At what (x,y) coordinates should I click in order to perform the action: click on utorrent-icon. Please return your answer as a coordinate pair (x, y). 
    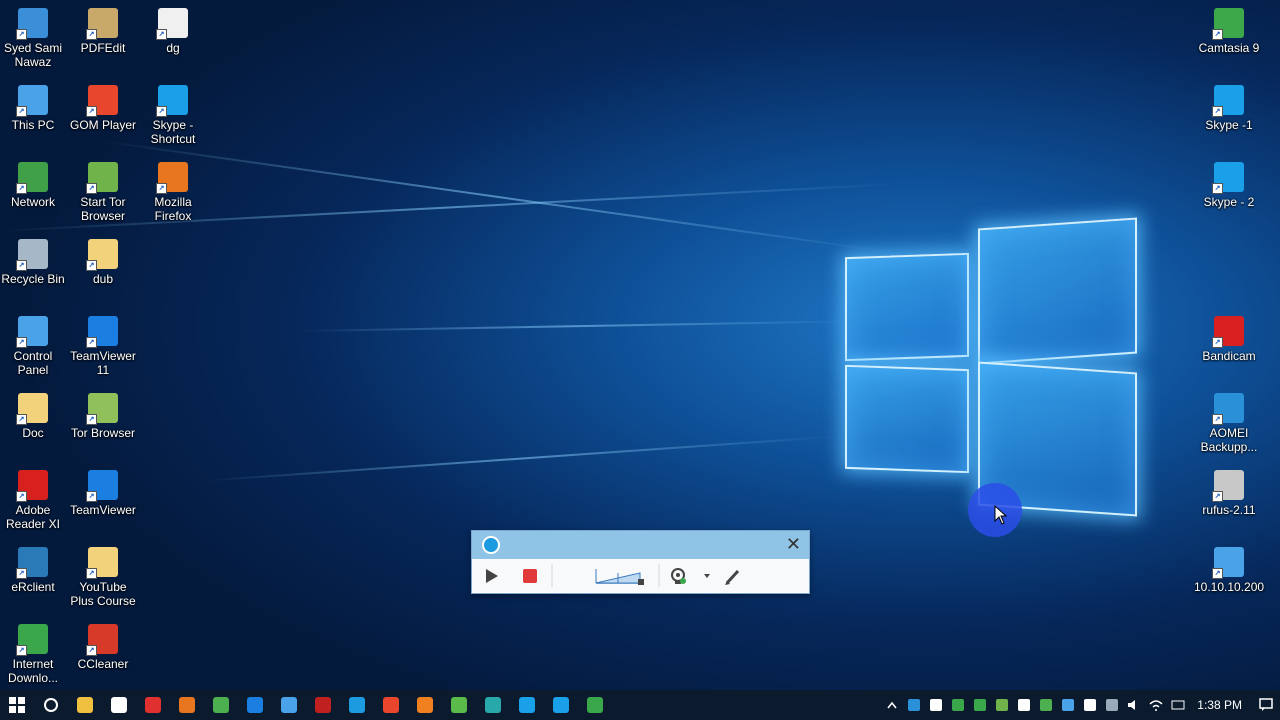
    Looking at the image, I should click on (459, 705).